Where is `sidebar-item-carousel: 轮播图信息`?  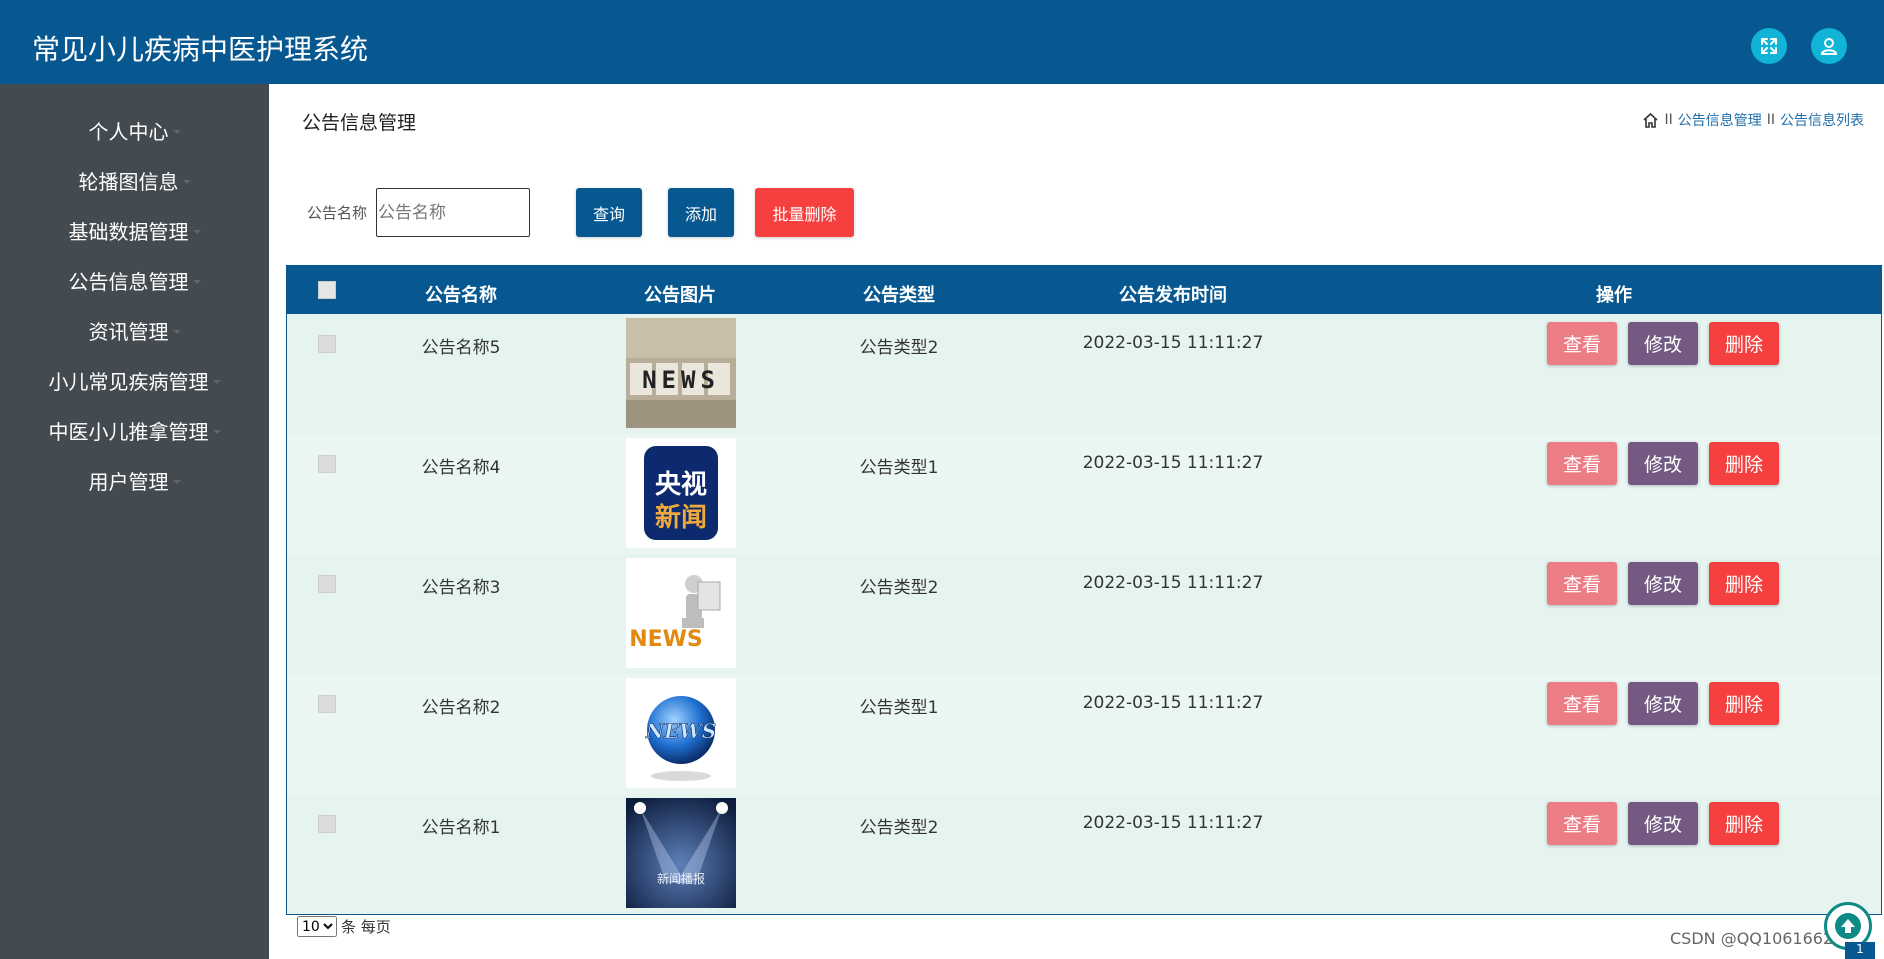
sidebar-item-carousel: 轮播图信息 is located at coordinates (134, 180).